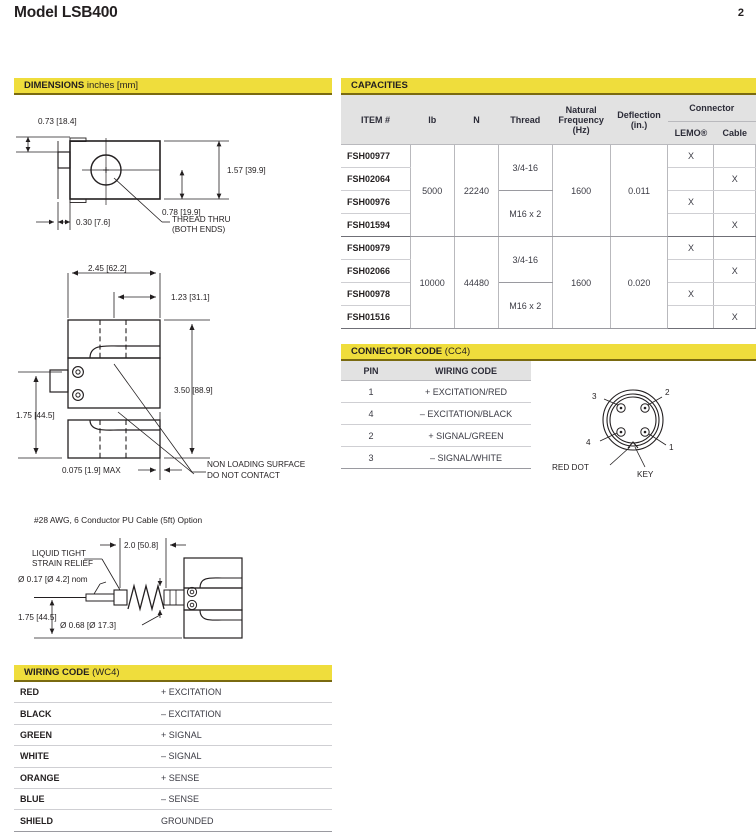 The width and height of the screenshot is (756, 832). I want to click on cell-wire-color: BLACK, so click(82, 713).